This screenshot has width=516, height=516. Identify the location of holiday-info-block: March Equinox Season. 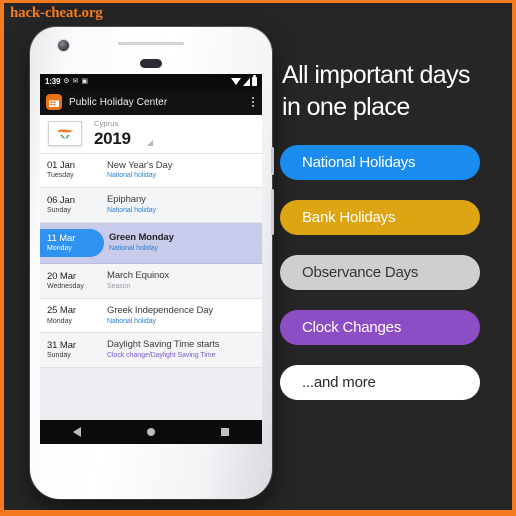
(135, 281).